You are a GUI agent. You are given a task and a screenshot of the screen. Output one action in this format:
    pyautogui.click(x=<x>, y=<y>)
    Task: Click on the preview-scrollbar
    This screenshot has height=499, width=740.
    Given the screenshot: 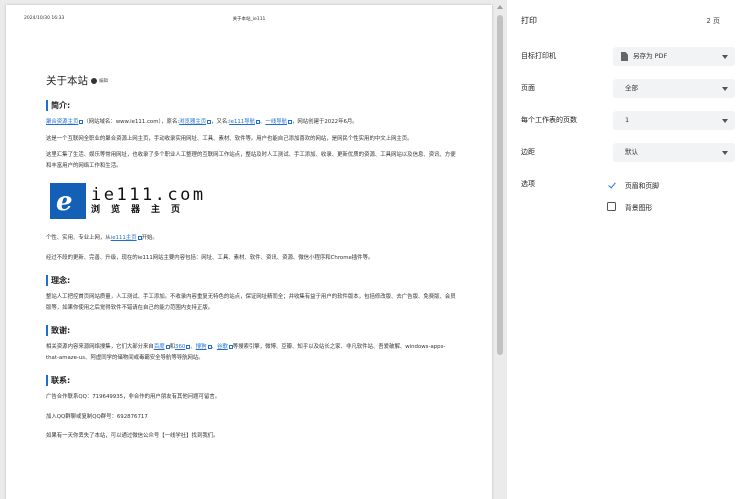 What is the action you would take?
    pyautogui.click(x=500, y=252)
    